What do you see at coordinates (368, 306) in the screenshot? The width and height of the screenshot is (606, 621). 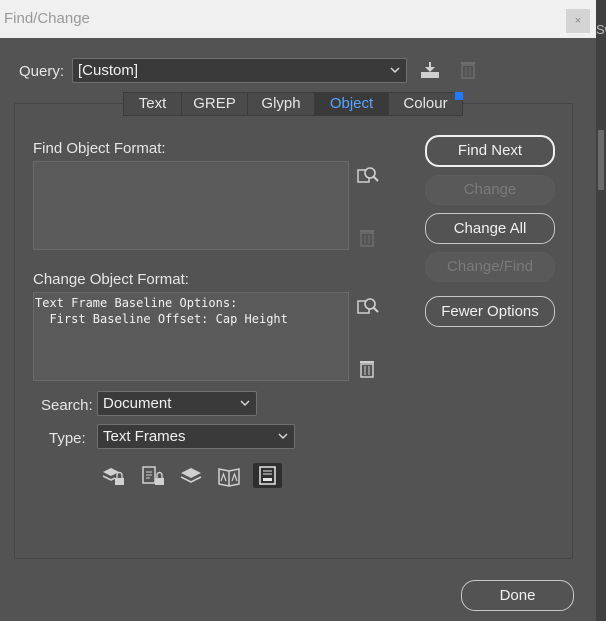 I see `specify-change-format-icon` at bounding box center [368, 306].